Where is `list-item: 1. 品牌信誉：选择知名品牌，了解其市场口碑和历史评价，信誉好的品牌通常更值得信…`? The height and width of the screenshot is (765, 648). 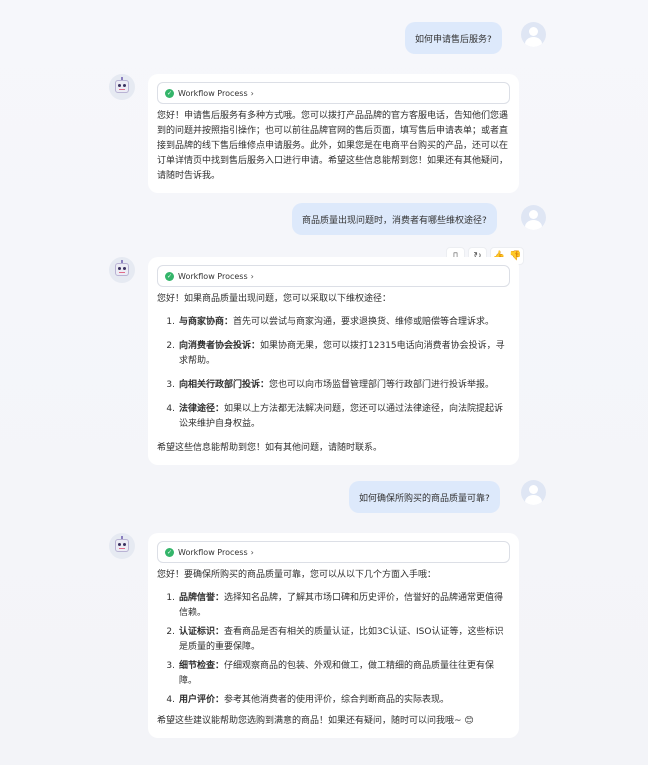 list-item: 1. 品牌信誉：选择知名品牌，了解其市场口碑和历史评价，信誉好的品牌通常更值得信… is located at coordinates (335, 605).